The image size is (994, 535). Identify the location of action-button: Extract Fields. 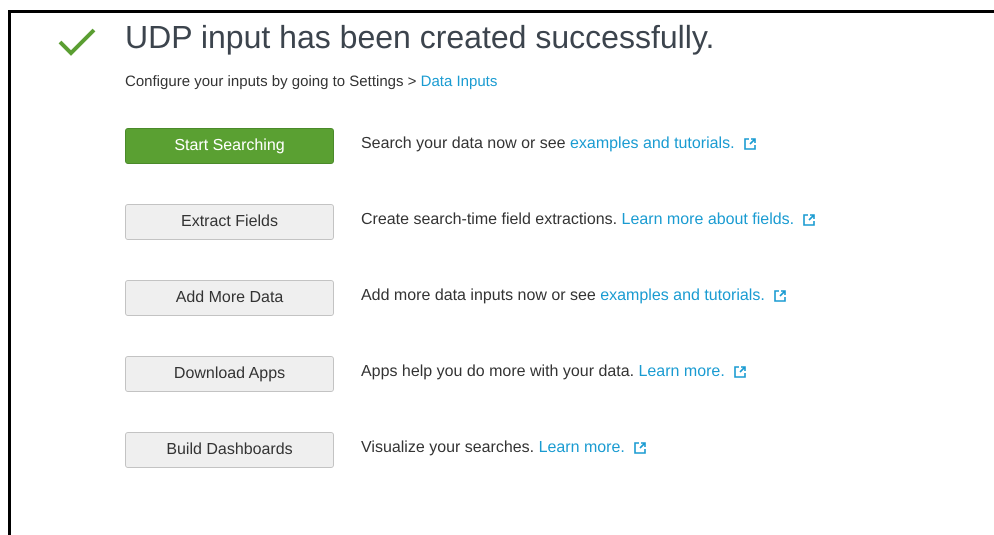
(229, 222).